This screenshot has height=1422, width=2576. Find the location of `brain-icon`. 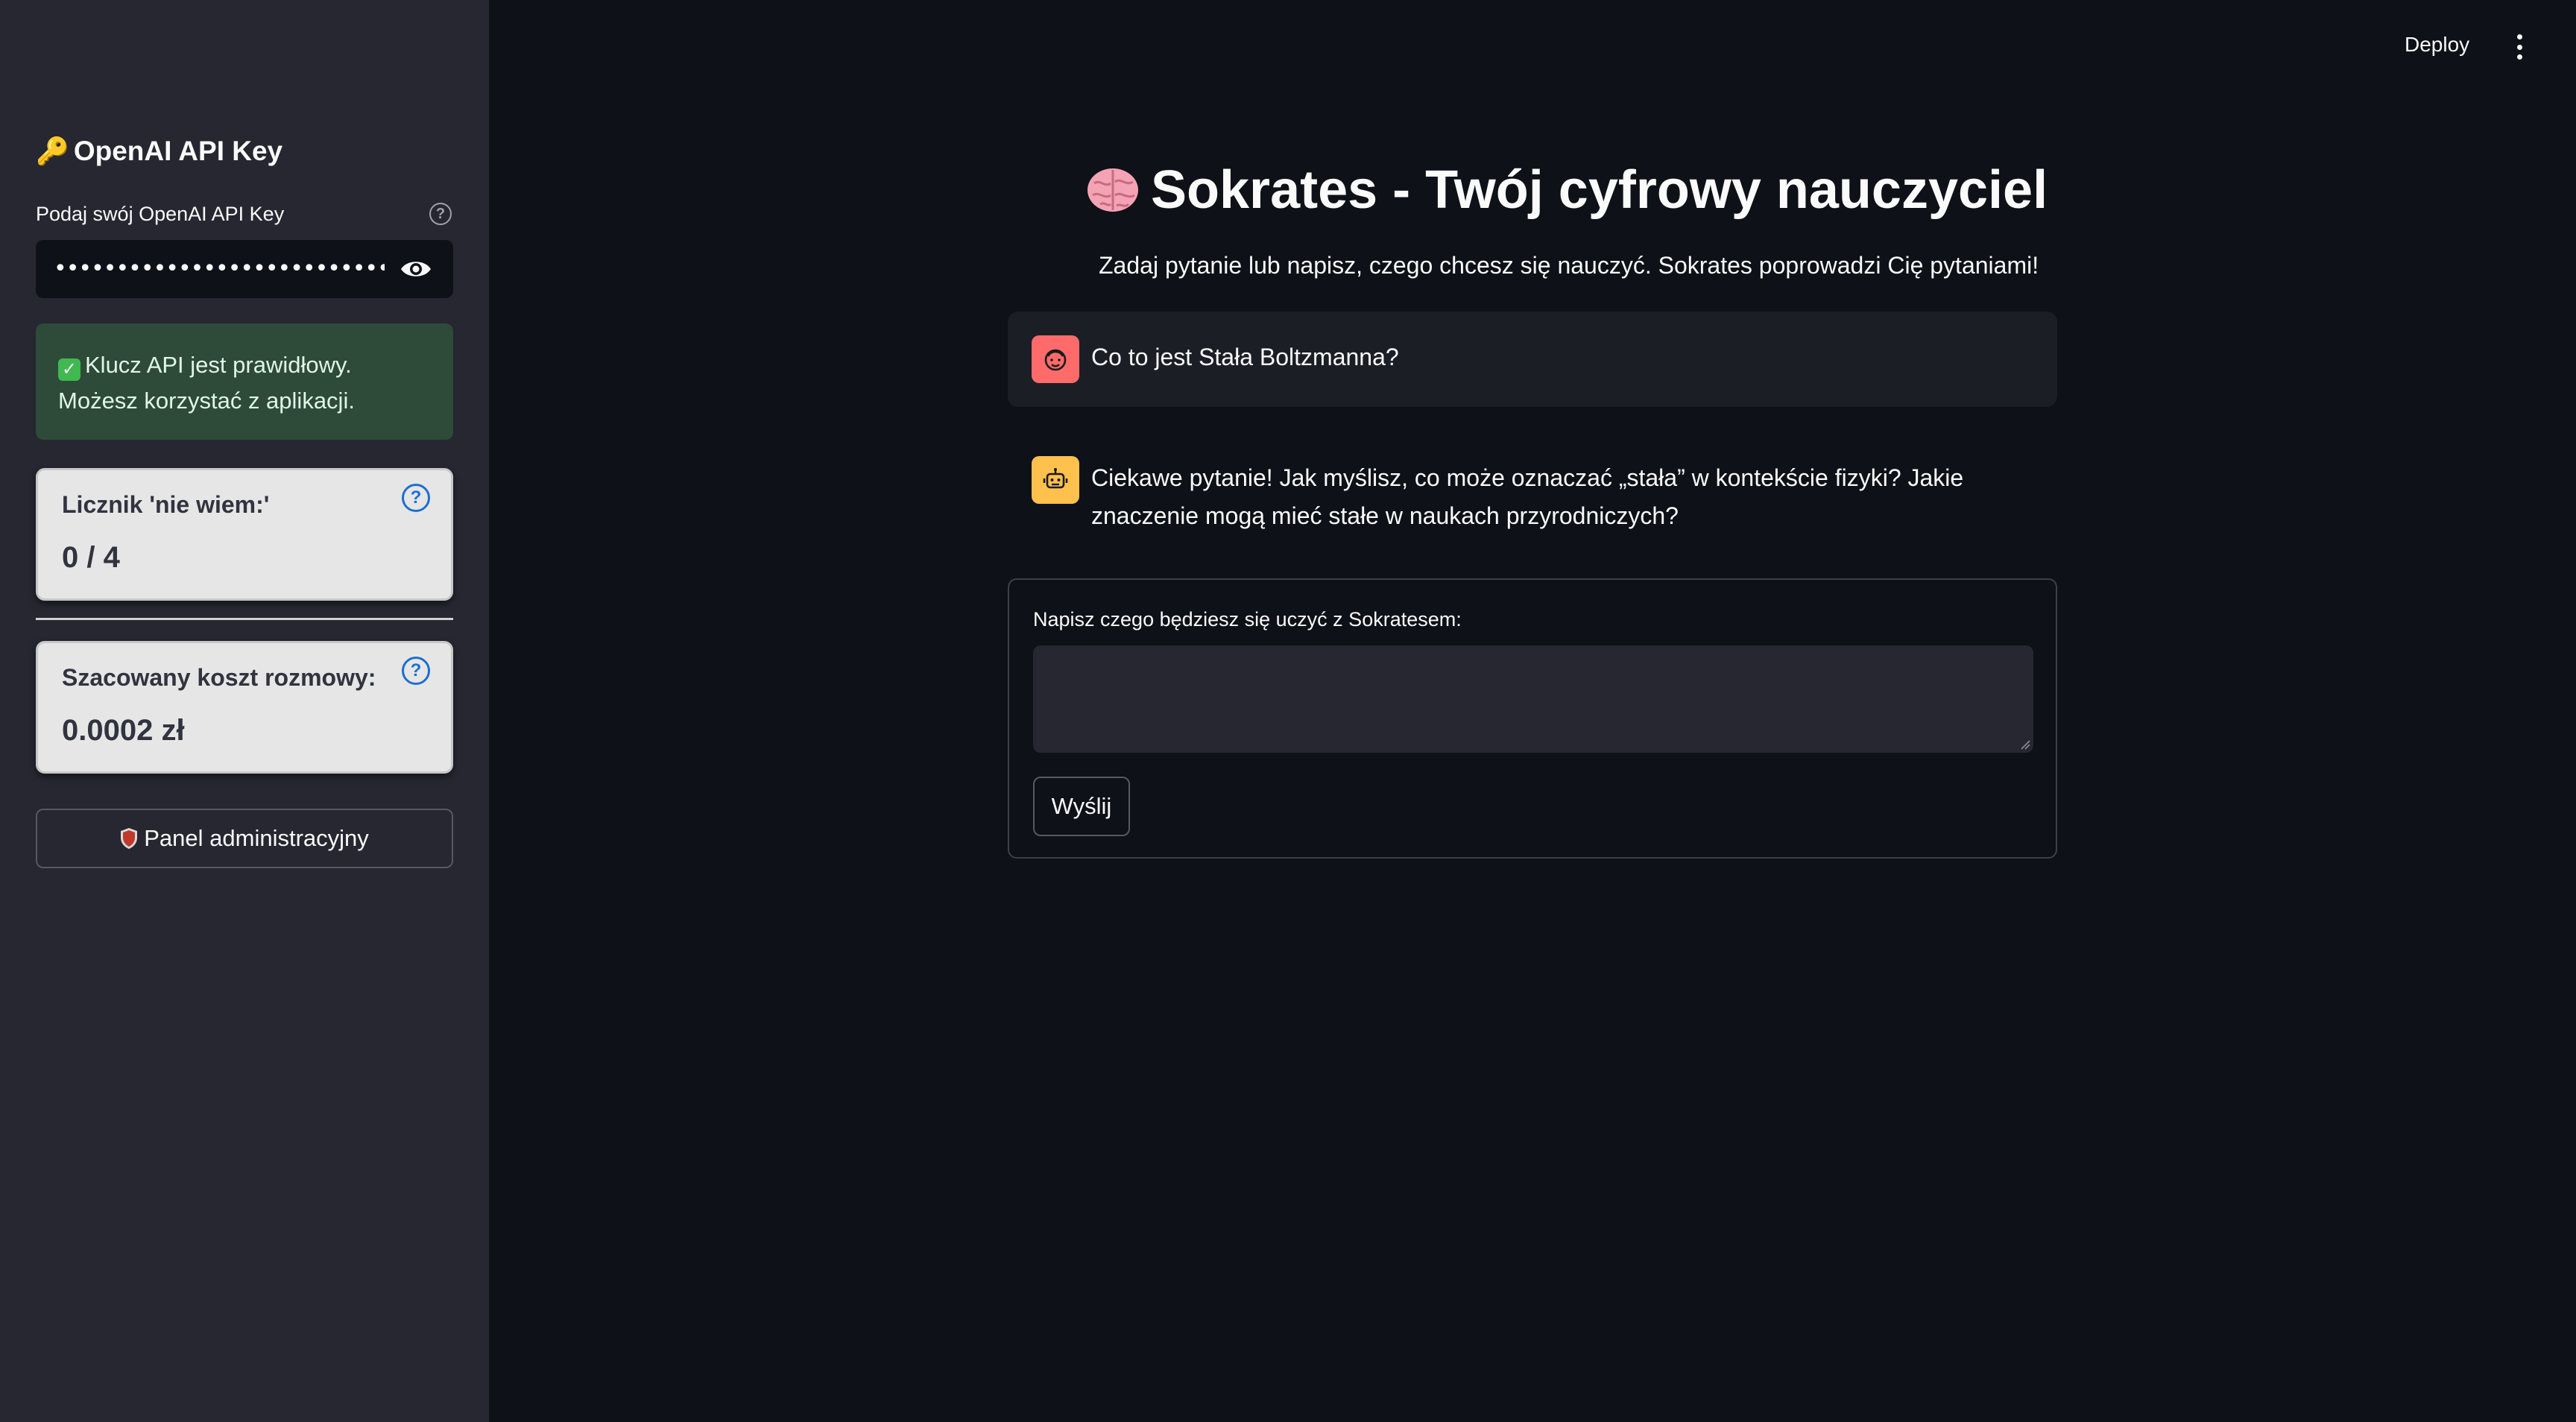

brain-icon is located at coordinates (1112, 190).